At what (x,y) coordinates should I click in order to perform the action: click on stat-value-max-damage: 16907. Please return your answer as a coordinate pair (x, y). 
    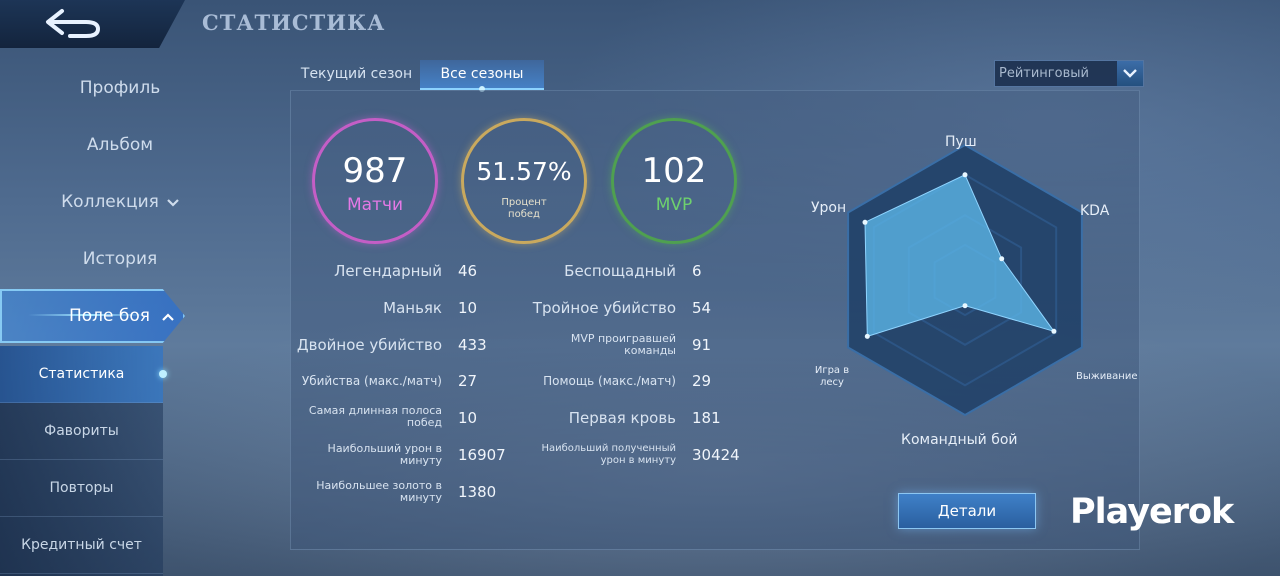
    Looking at the image, I should click on (482, 455).